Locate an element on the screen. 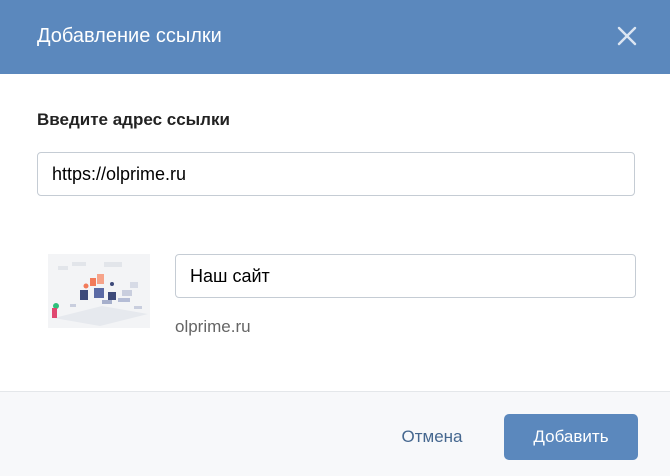 This screenshot has height=476, width=670. close-icon is located at coordinates (627, 36).